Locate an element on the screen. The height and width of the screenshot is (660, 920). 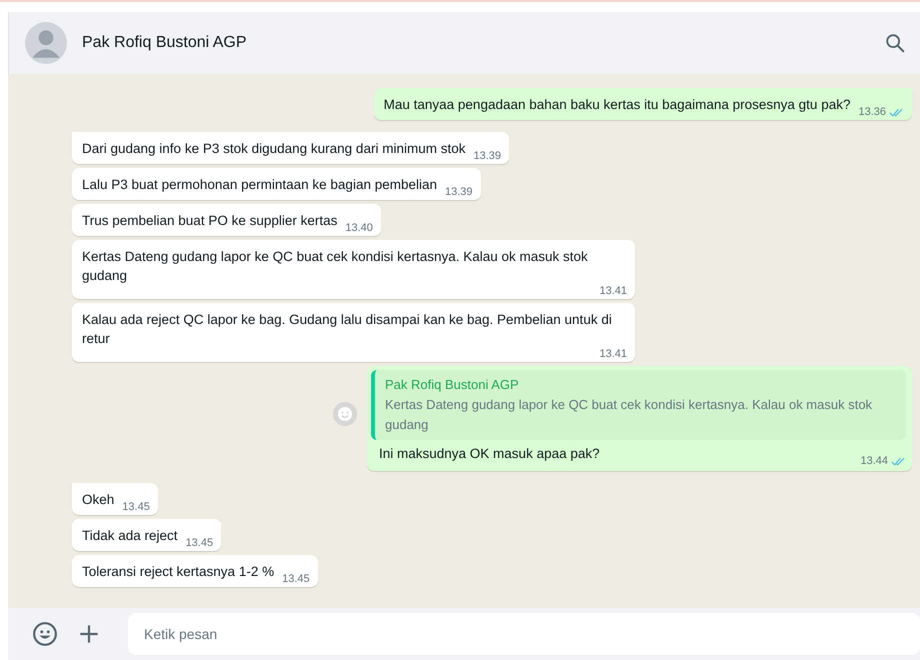
message-text: Toleransi reject kertasnya 1-2 % is located at coordinates (178, 572).